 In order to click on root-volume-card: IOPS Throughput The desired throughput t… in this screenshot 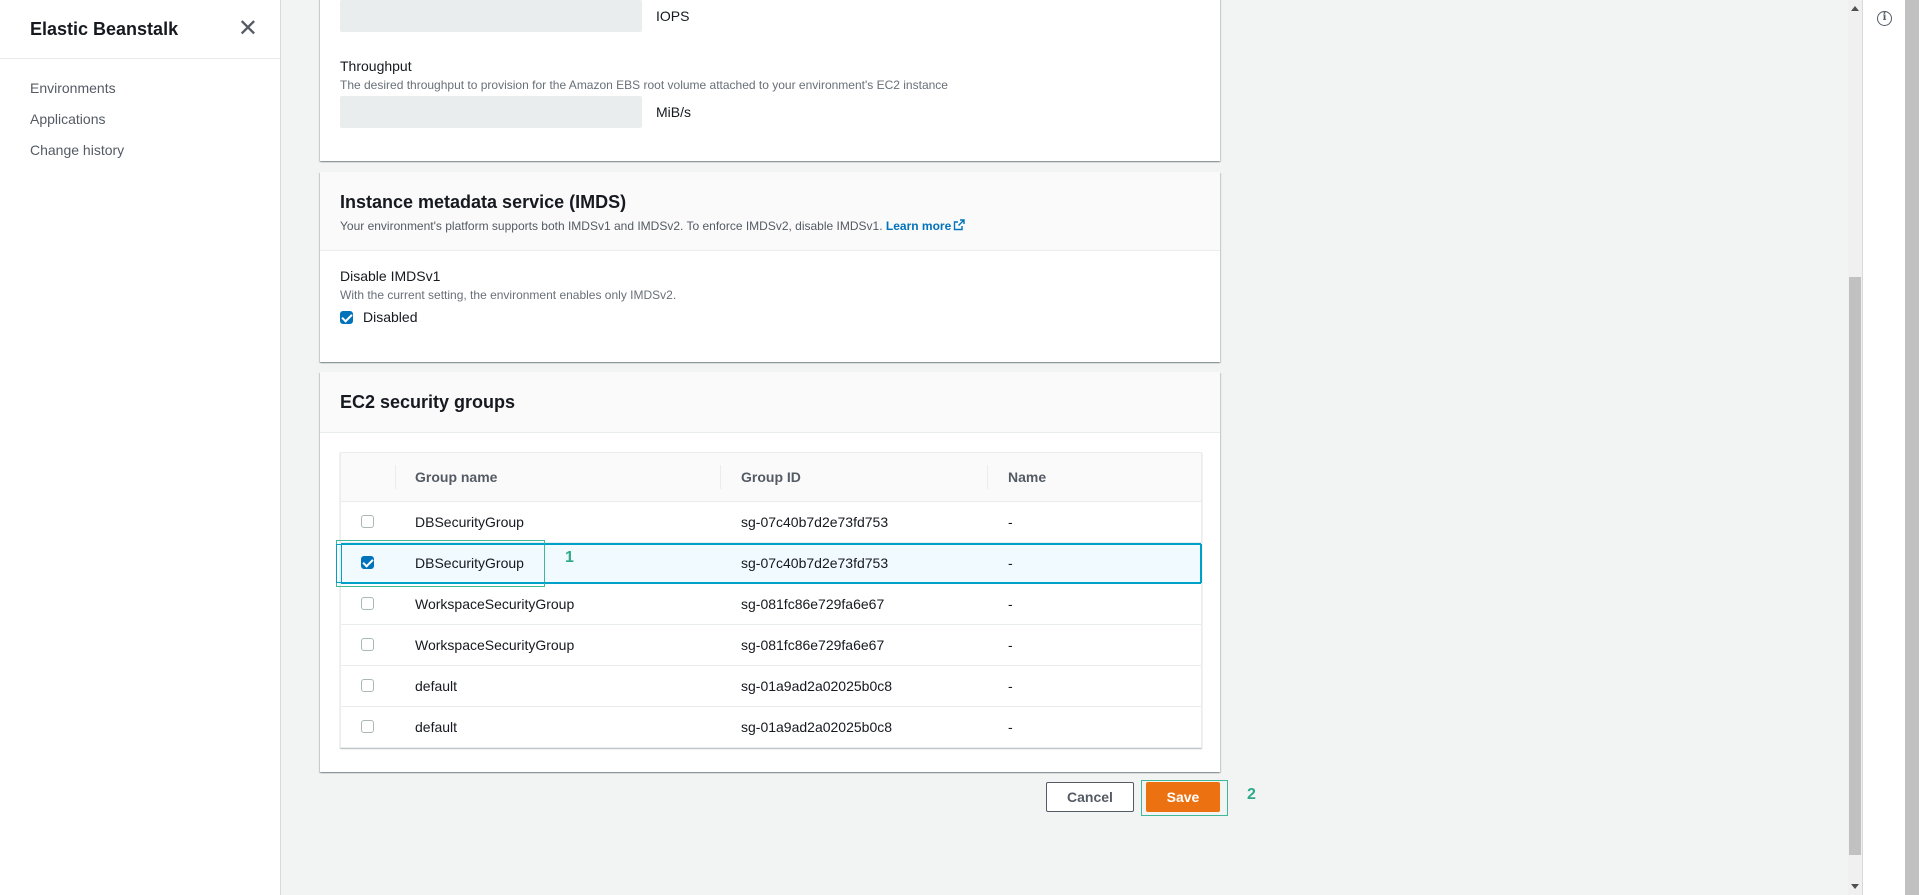, I will do `click(770, 80)`.